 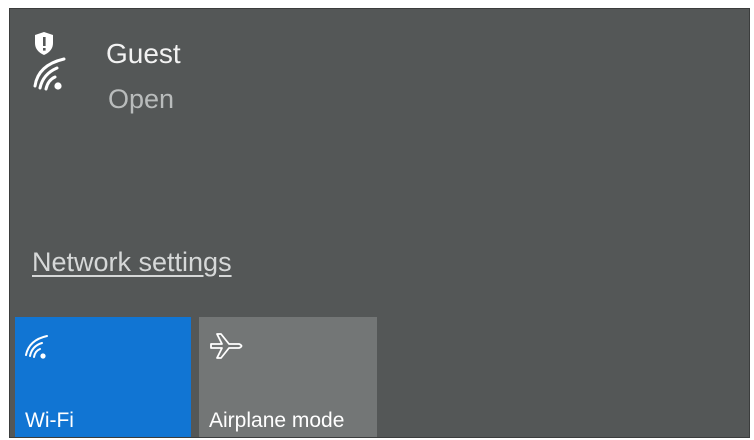 I want to click on airplane-icon, so click(x=228, y=348).